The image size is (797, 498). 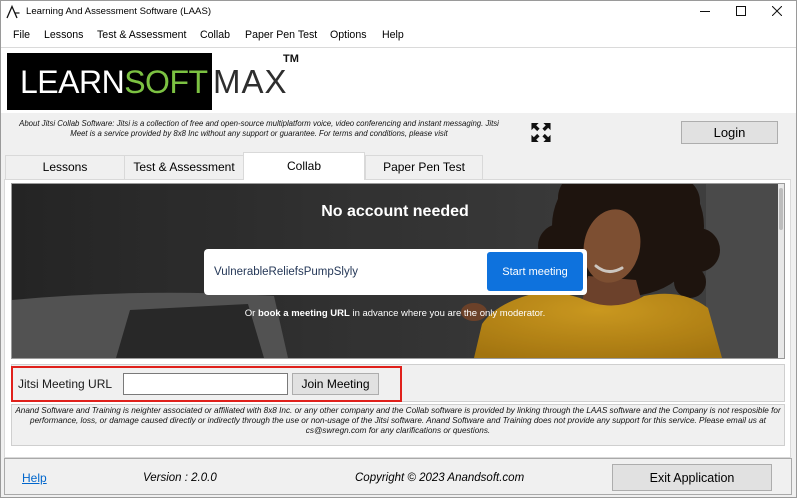 I want to click on header-logo-area: LEARNSOFT MAX TM, so click(x=398, y=80).